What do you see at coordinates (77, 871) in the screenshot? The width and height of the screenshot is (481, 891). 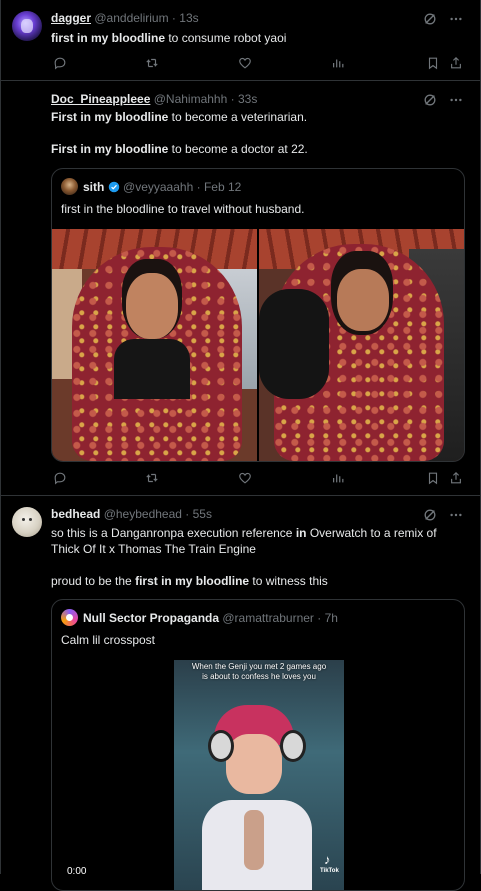 I see `video-time: 0:00` at bounding box center [77, 871].